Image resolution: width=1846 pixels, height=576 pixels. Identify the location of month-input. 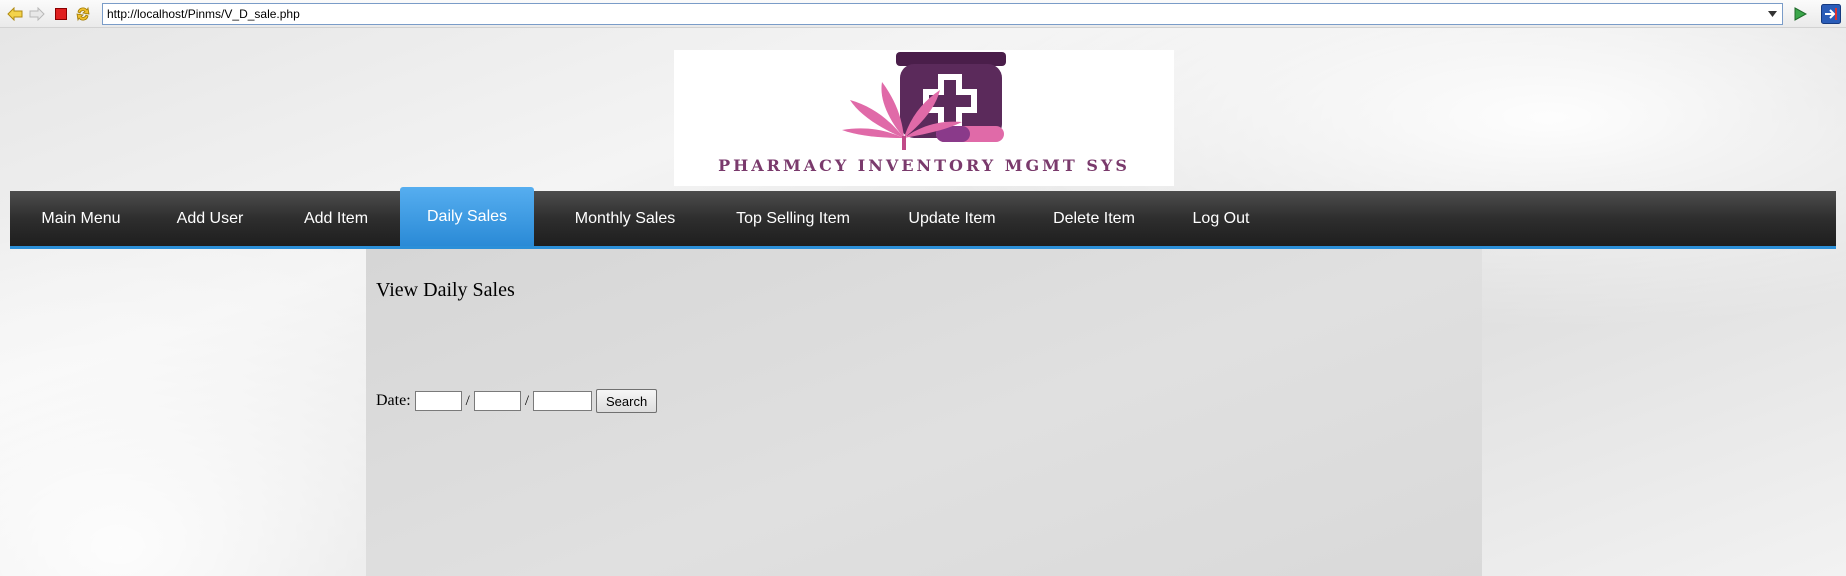
(497, 401).